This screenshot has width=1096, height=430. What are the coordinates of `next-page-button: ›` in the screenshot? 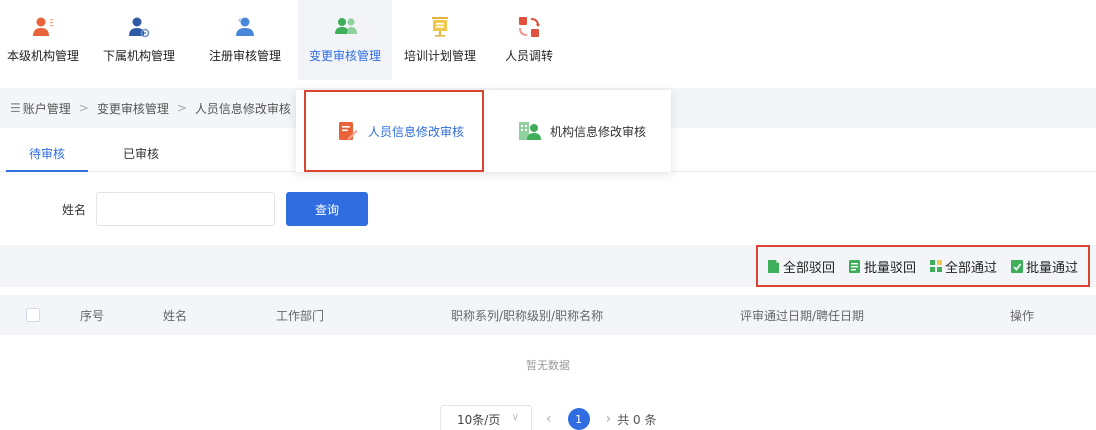 It's located at (609, 419).